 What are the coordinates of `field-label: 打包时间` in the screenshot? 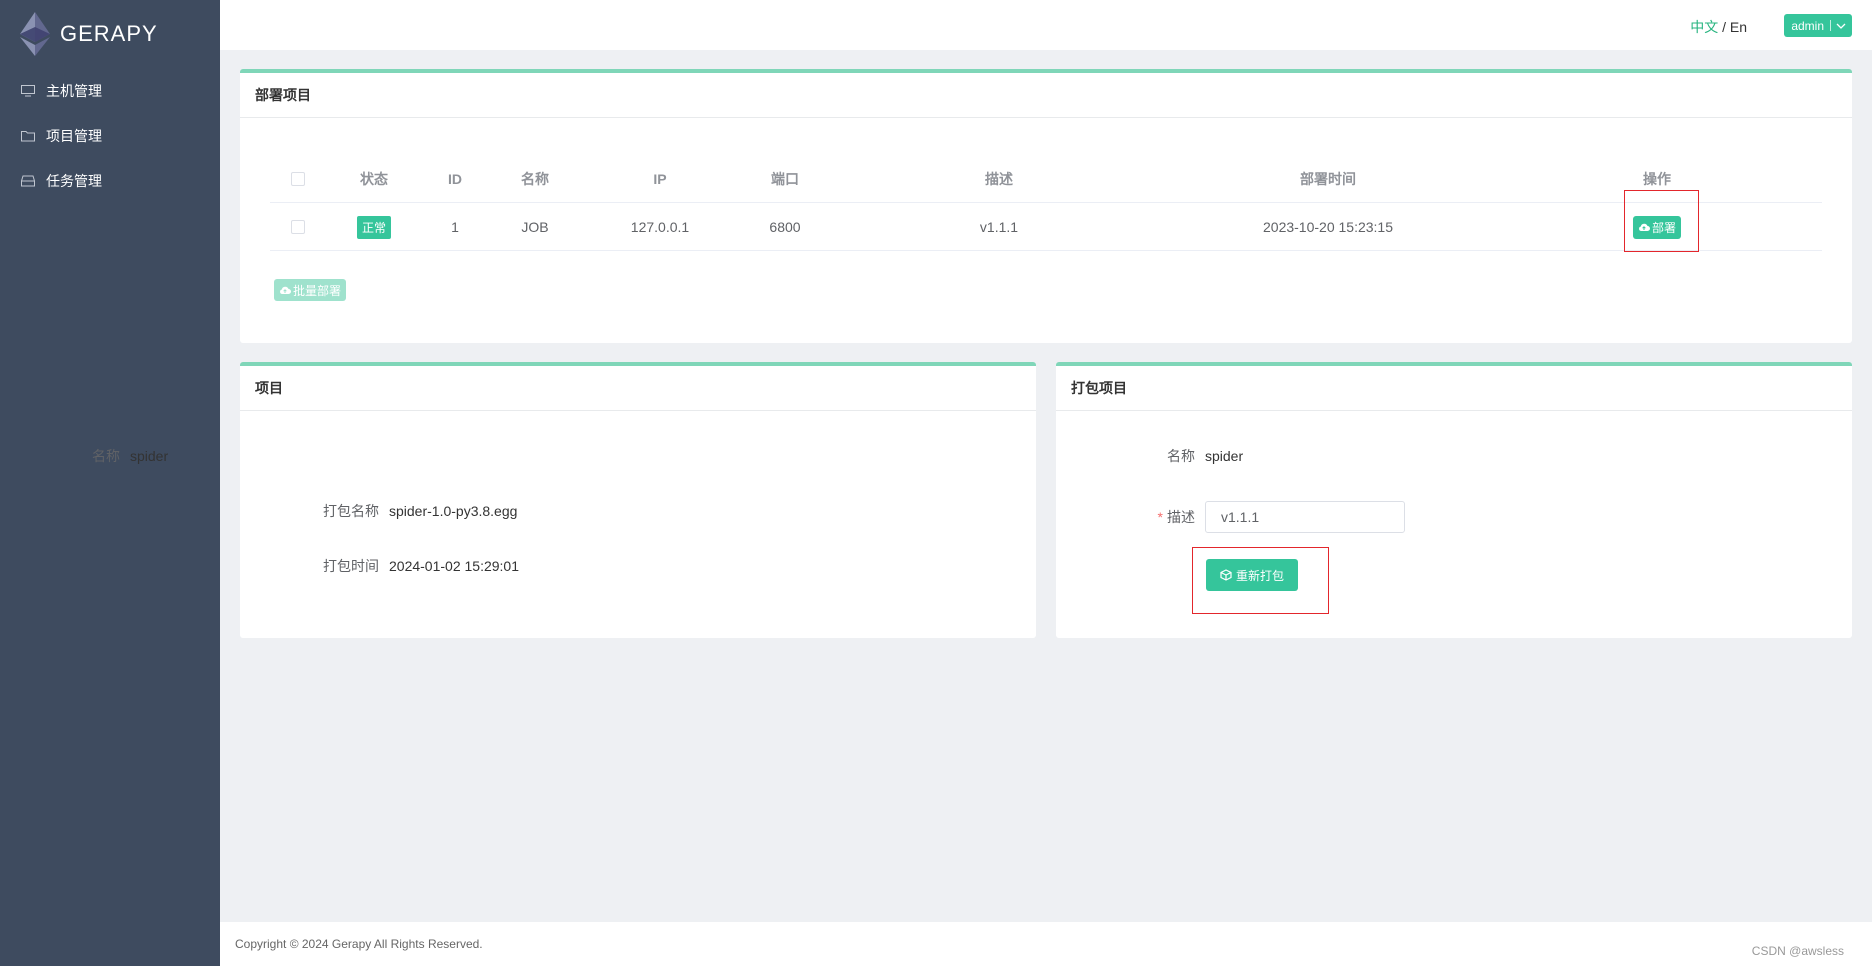 It's located at (351, 566).